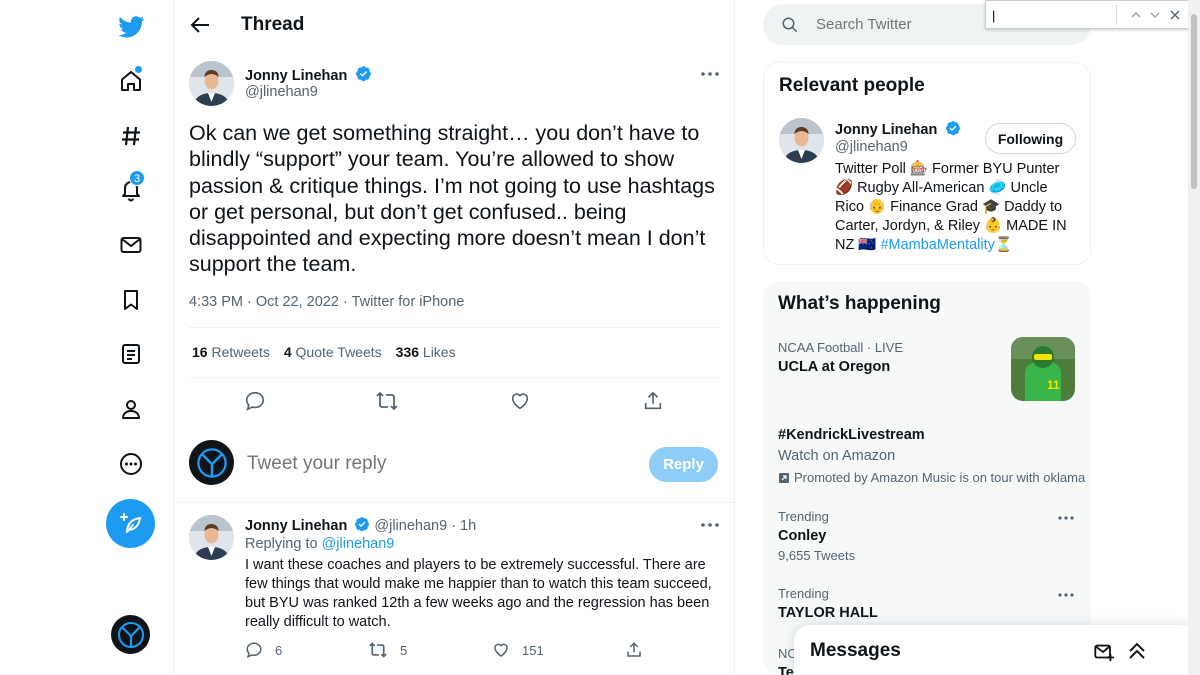  I want to click on reply-author-name: Jonny Linehan, so click(296, 526).